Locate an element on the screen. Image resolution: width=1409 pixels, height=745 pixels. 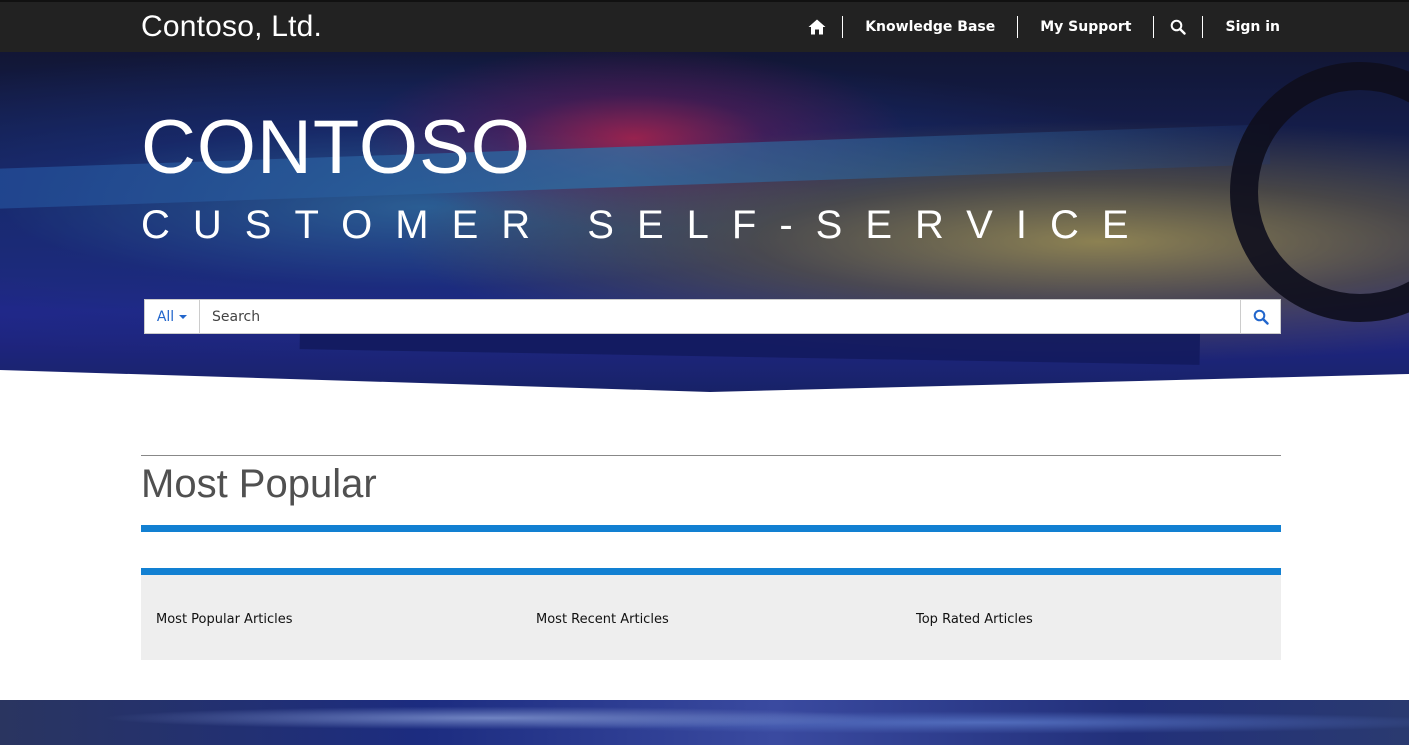
footer-banner-image is located at coordinates (704, 722).